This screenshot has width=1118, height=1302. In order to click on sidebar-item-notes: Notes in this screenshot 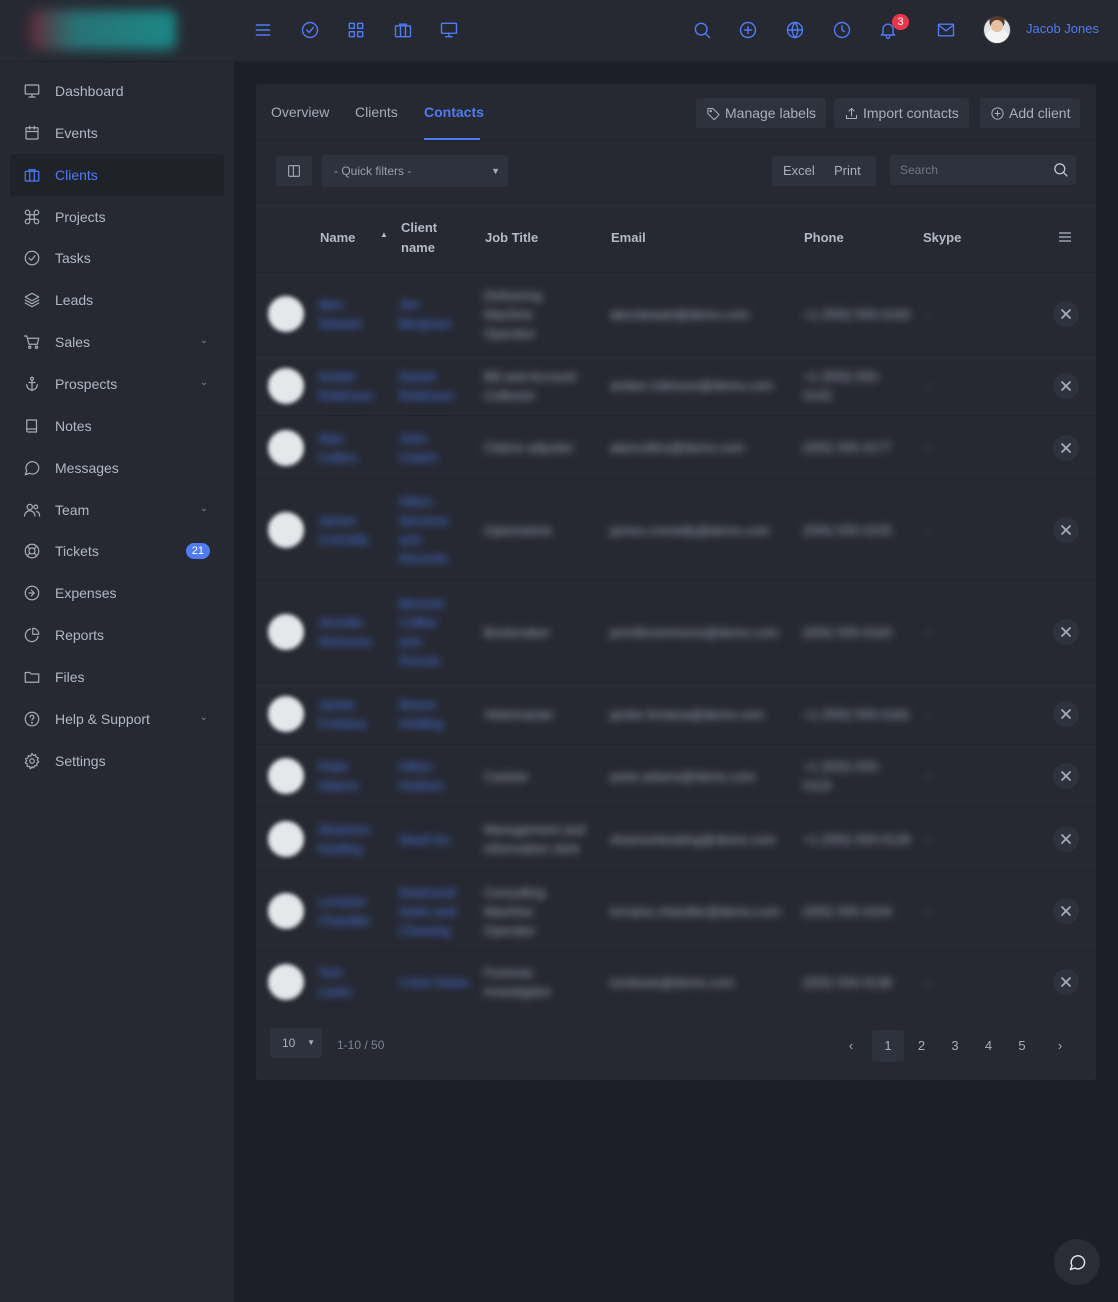, I will do `click(117, 426)`.